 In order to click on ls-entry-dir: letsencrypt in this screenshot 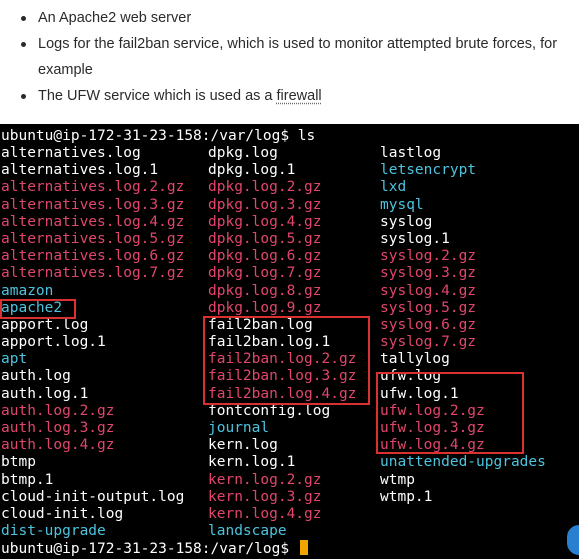, I will do `click(428, 170)`.